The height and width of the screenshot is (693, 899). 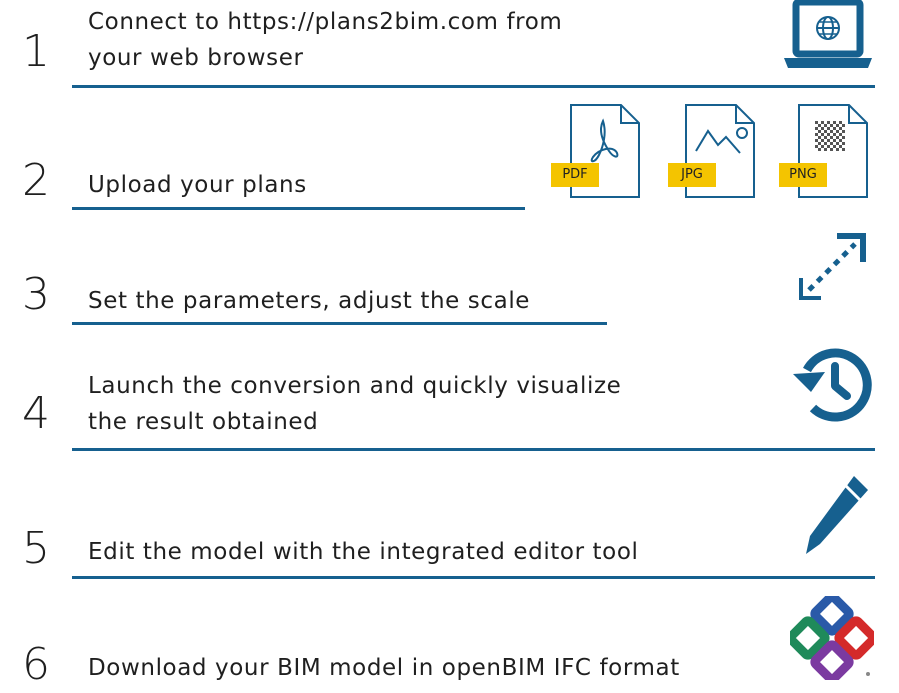 What do you see at coordinates (36, 51) in the screenshot?
I see `step-number: 1` at bounding box center [36, 51].